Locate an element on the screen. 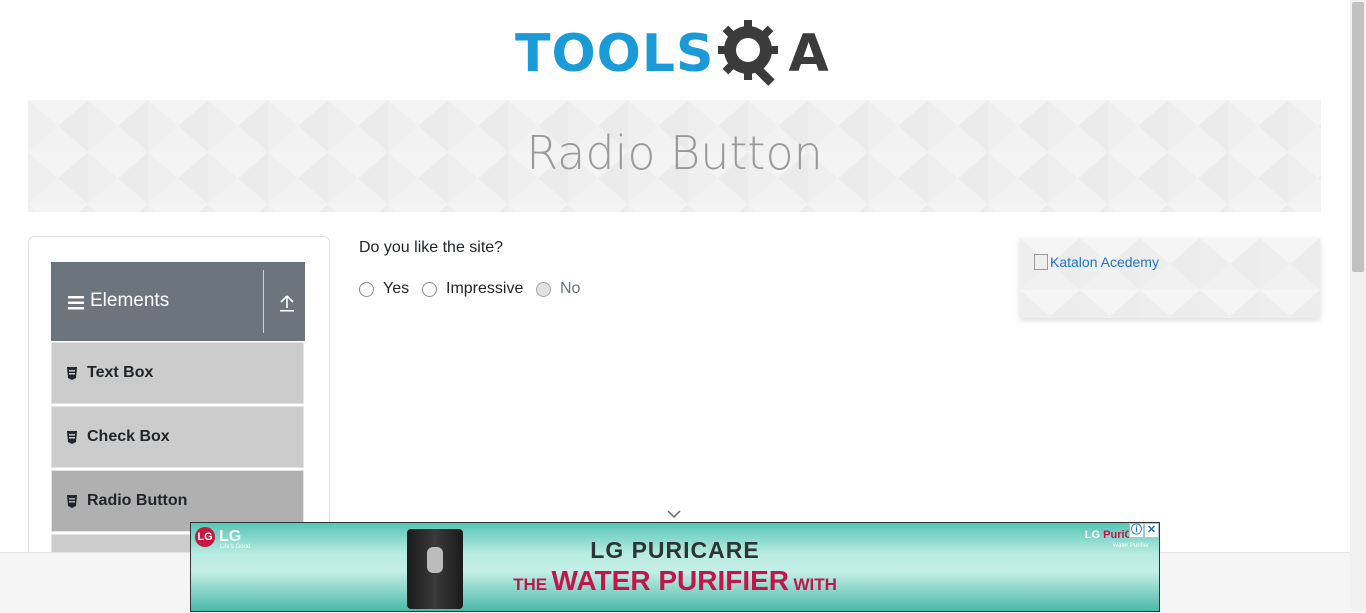 Image resolution: width=1366 pixels, height=613 pixels. radio-label-no: No is located at coordinates (570, 288).